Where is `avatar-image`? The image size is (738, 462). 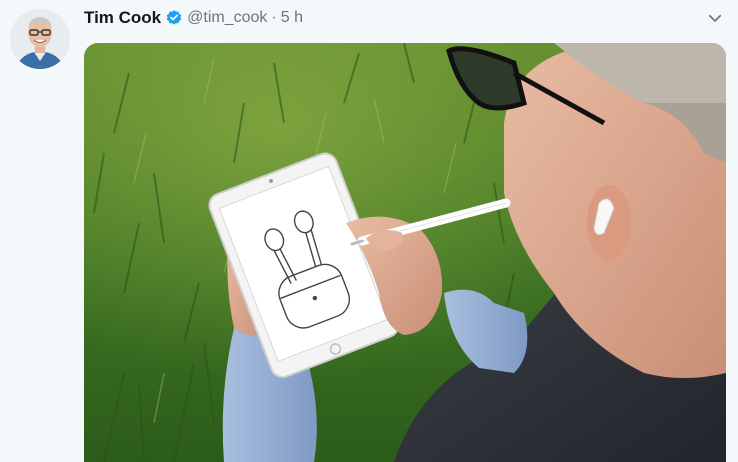
avatar-image is located at coordinates (40, 39).